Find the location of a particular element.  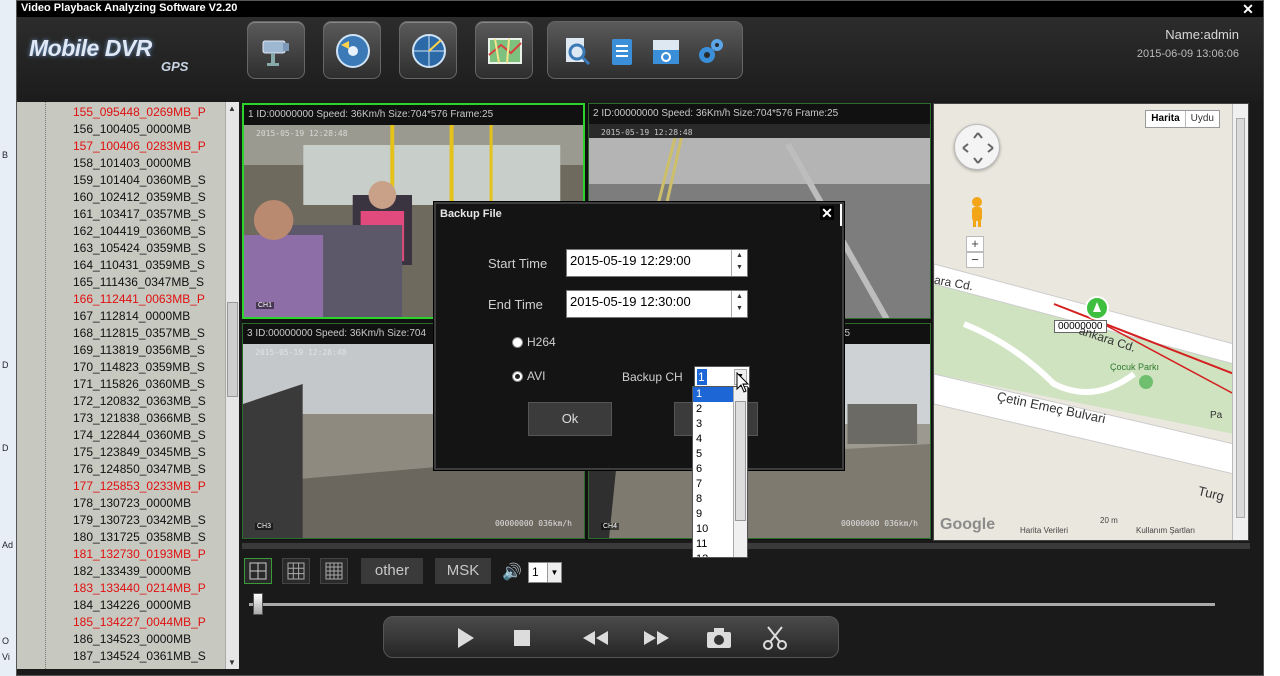

file-list-item: 185_134227_0044MB_P is located at coordinates (139, 622).